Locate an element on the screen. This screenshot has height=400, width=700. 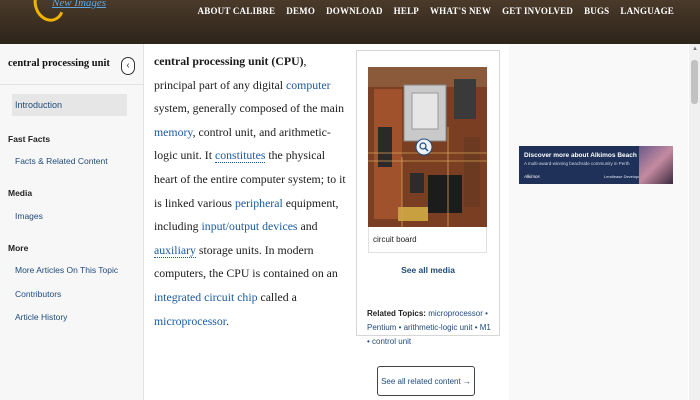
link-auxiliary: auxiliary is located at coordinates (175, 250).